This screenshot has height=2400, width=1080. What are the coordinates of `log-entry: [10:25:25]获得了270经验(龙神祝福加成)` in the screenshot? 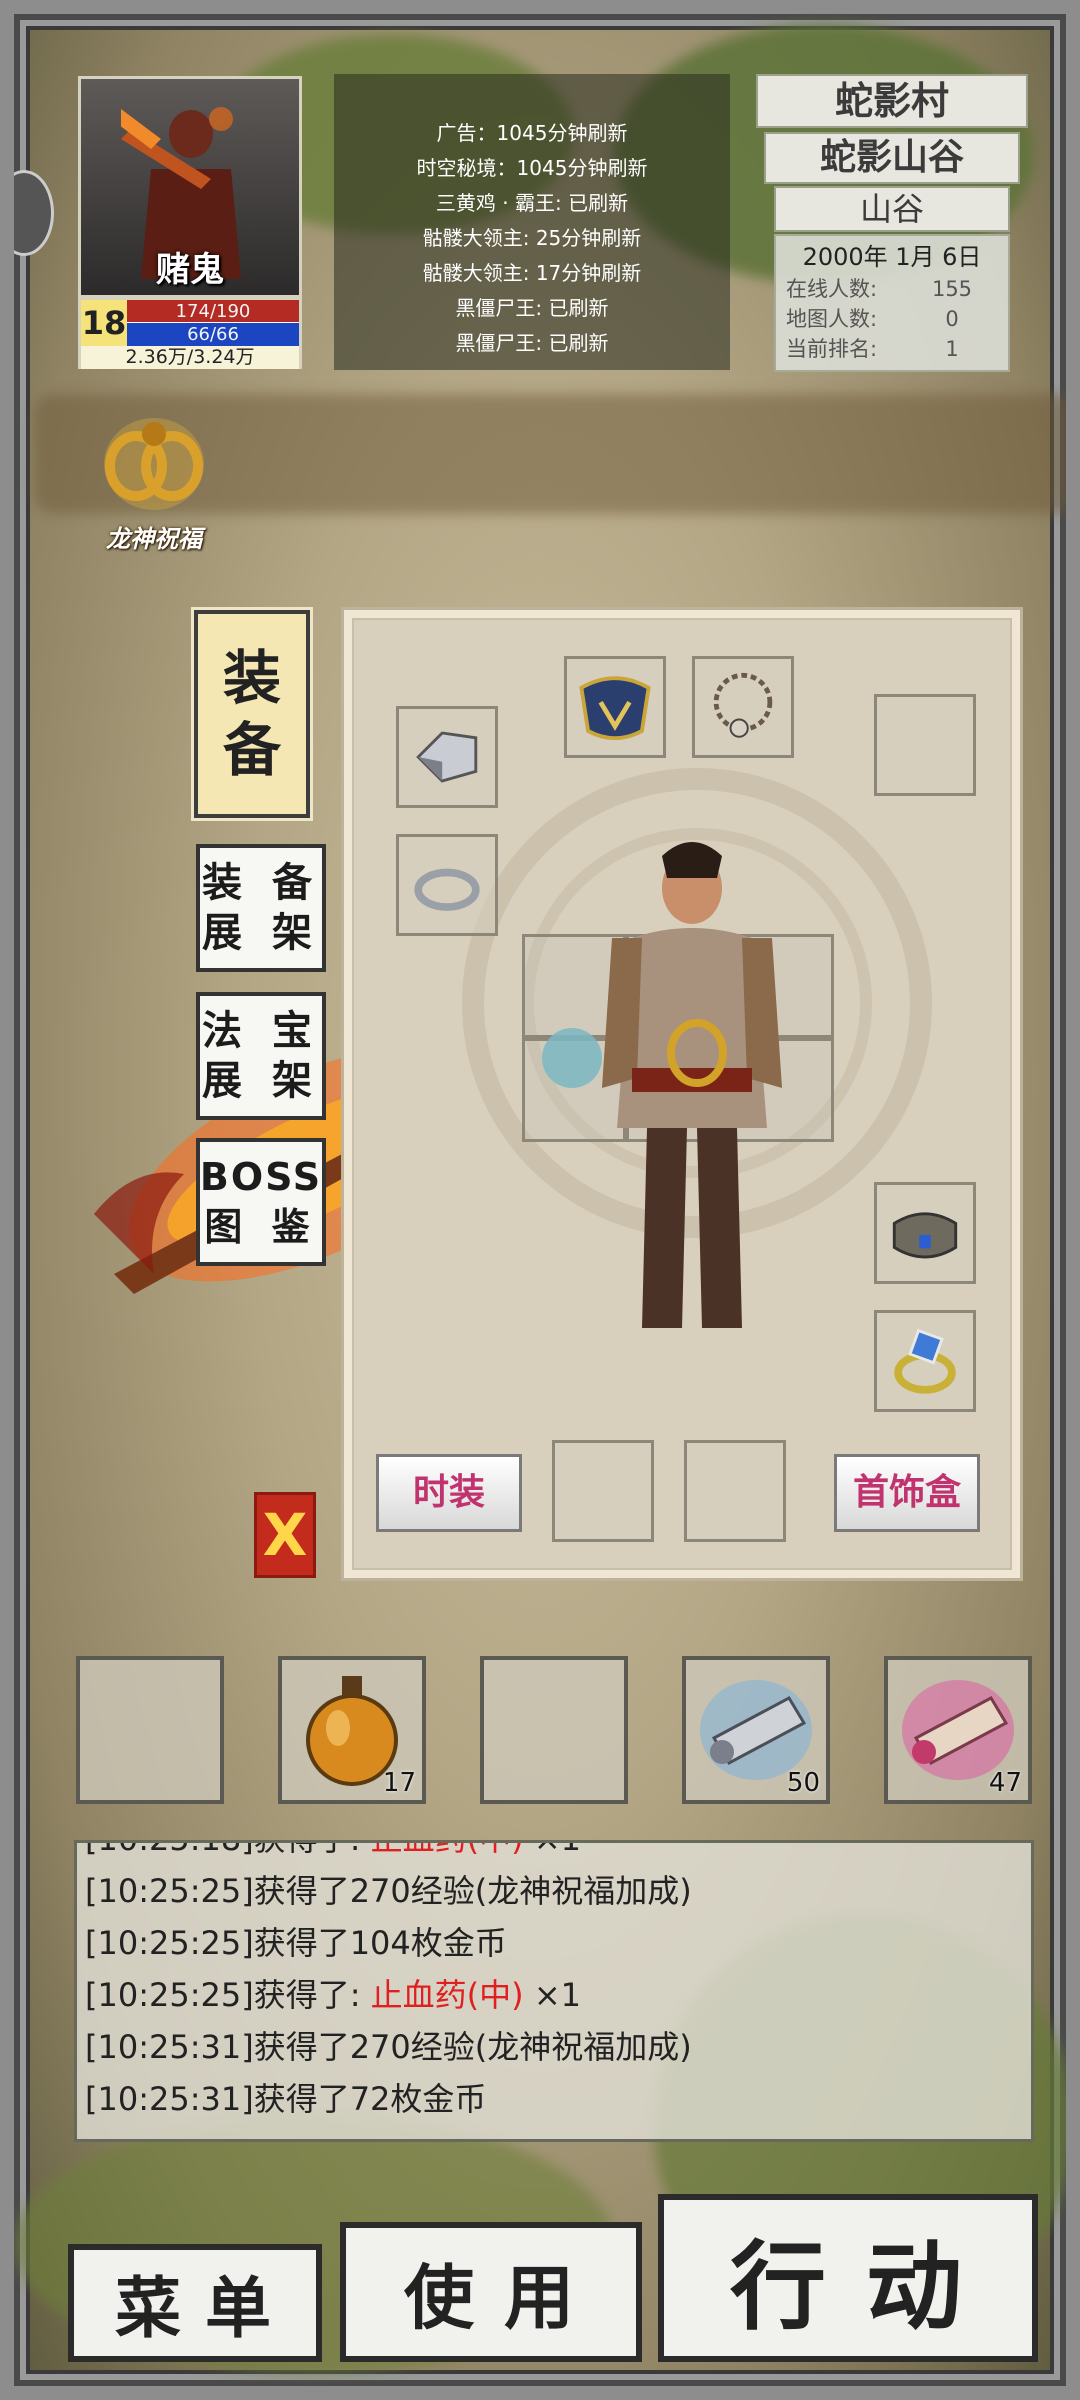 It's located at (558, 1891).